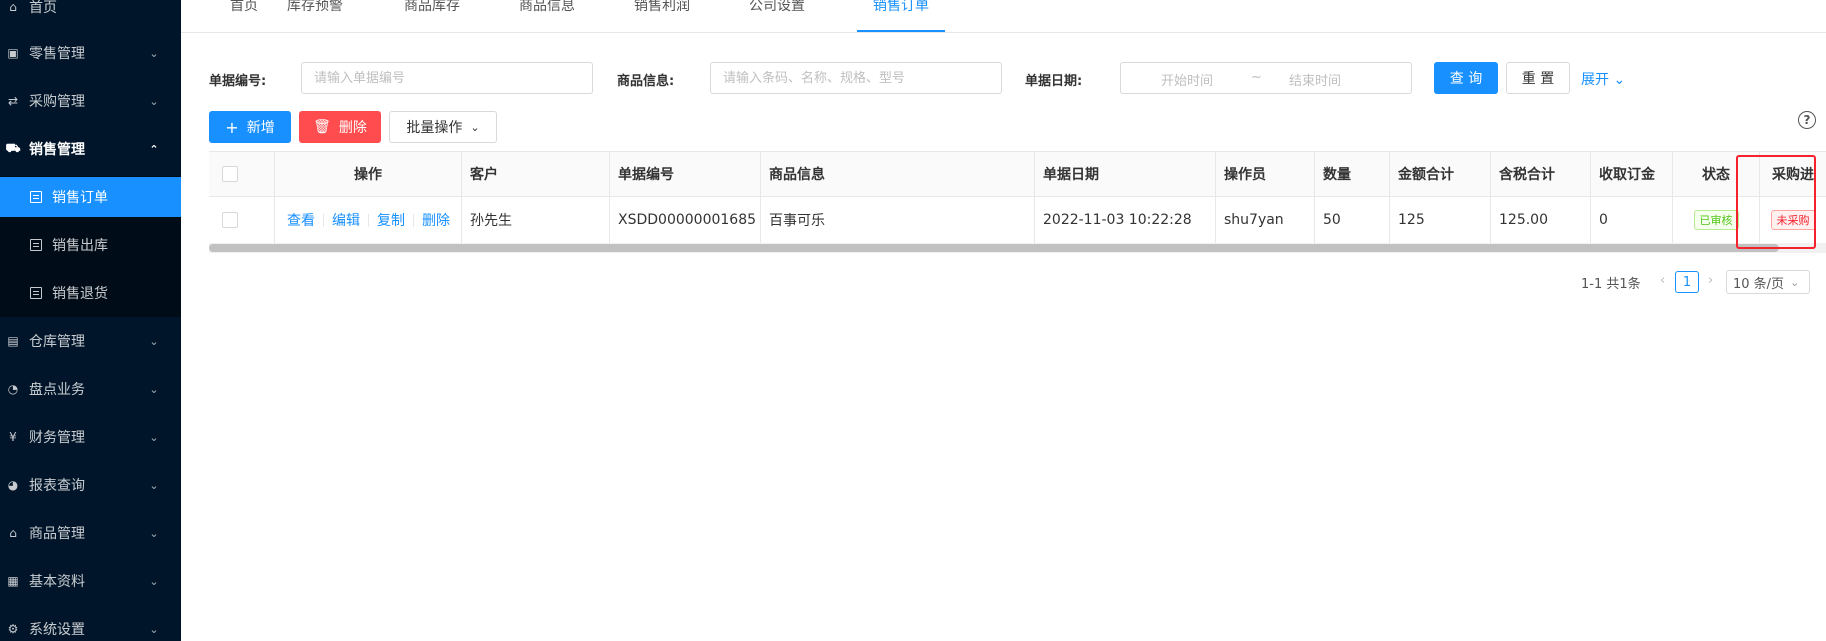  What do you see at coordinates (901, 16) in the screenshot?
I see `tab-sales-order: 销售订单` at bounding box center [901, 16].